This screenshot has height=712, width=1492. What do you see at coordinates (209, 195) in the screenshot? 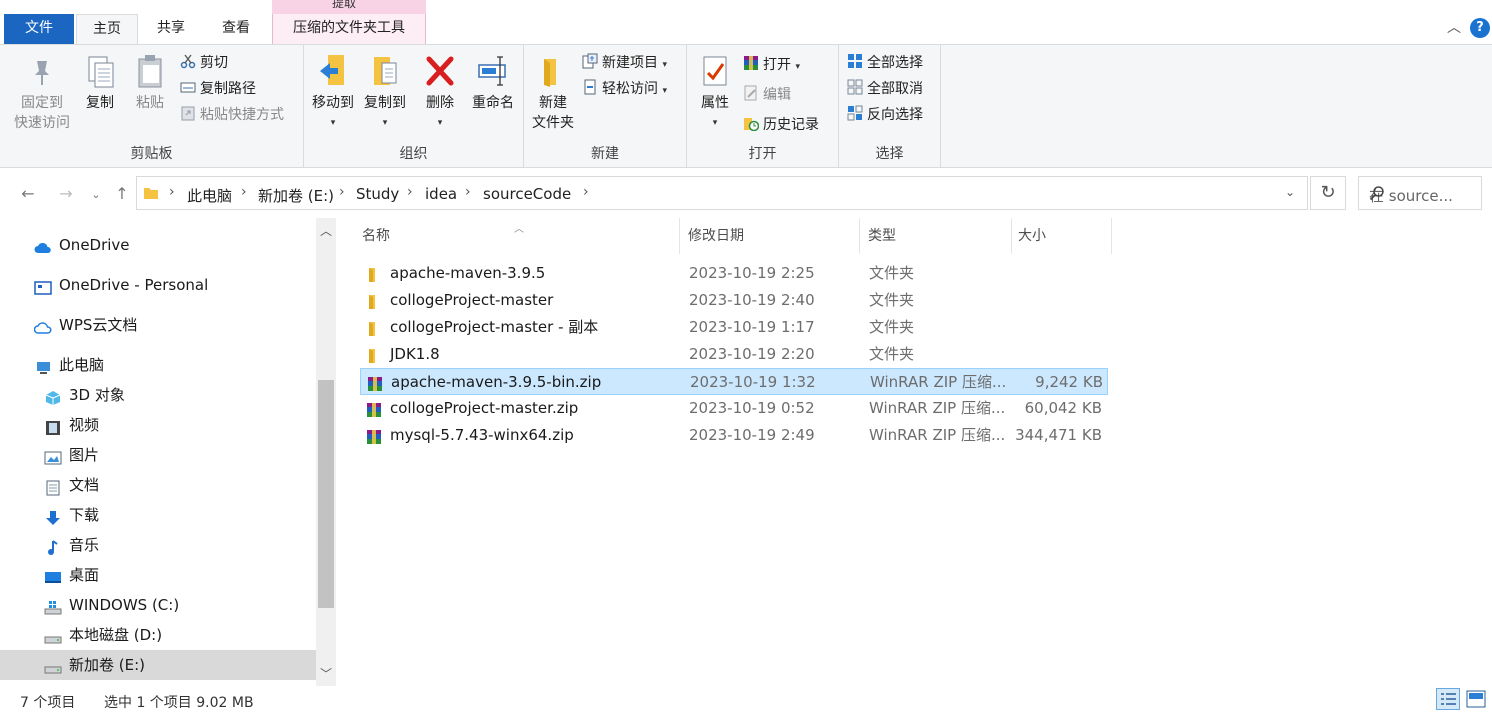
I see `breadcrumb-item: 此电脑` at bounding box center [209, 195].